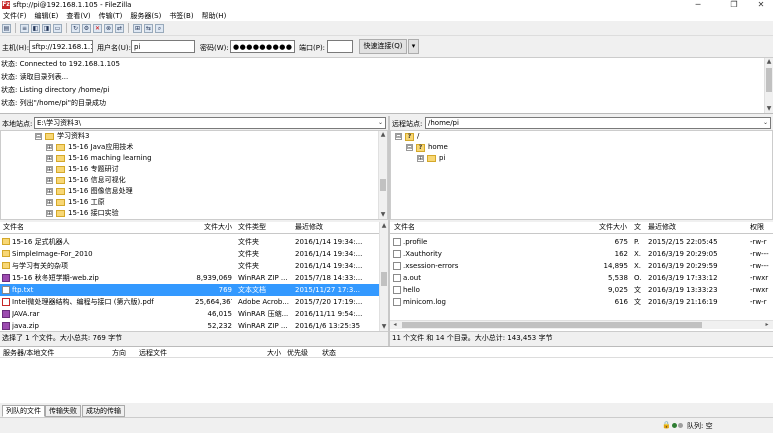  I want to click on log-scrollbar: ▲ ▼, so click(768, 85).